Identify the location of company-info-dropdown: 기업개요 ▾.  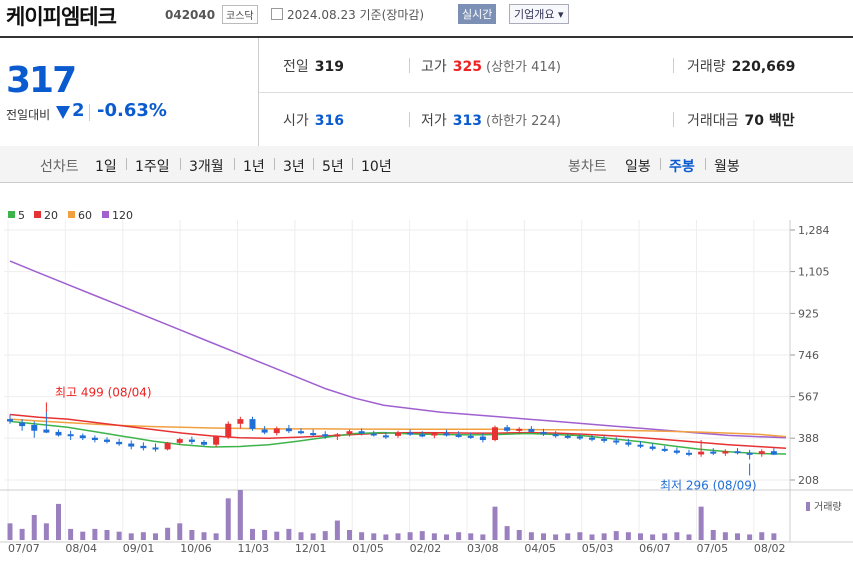
(539, 14).